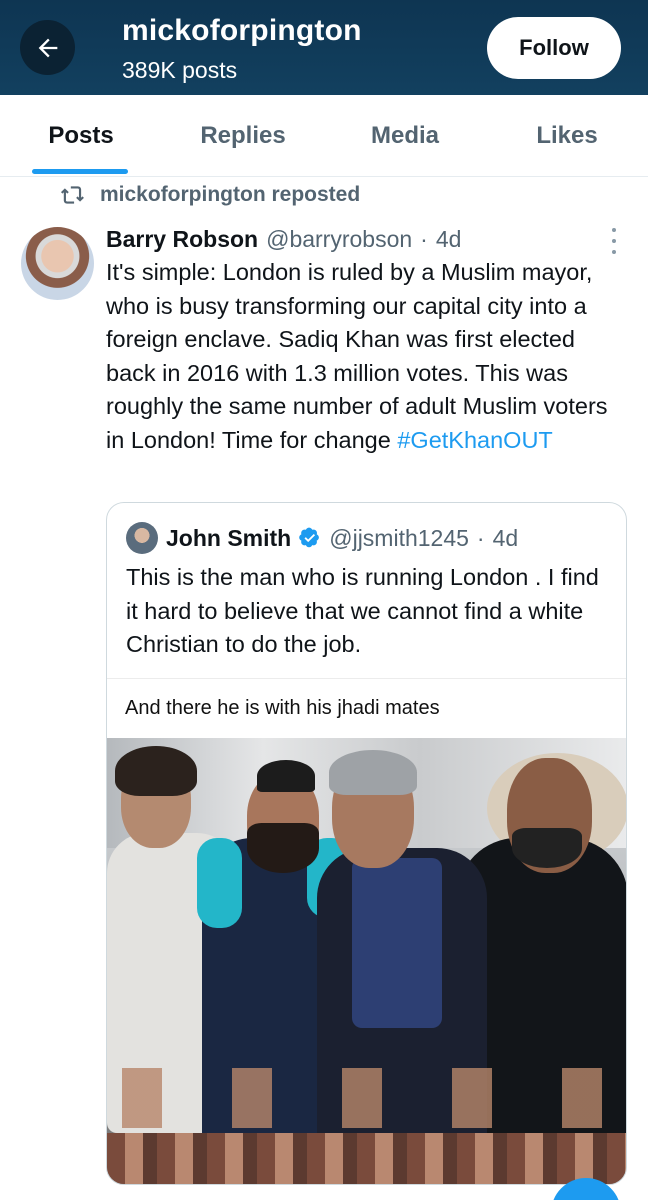 Image resolution: width=648 pixels, height=1200 pixels. I want to click on back-arrow-icon, so click(47, 47).